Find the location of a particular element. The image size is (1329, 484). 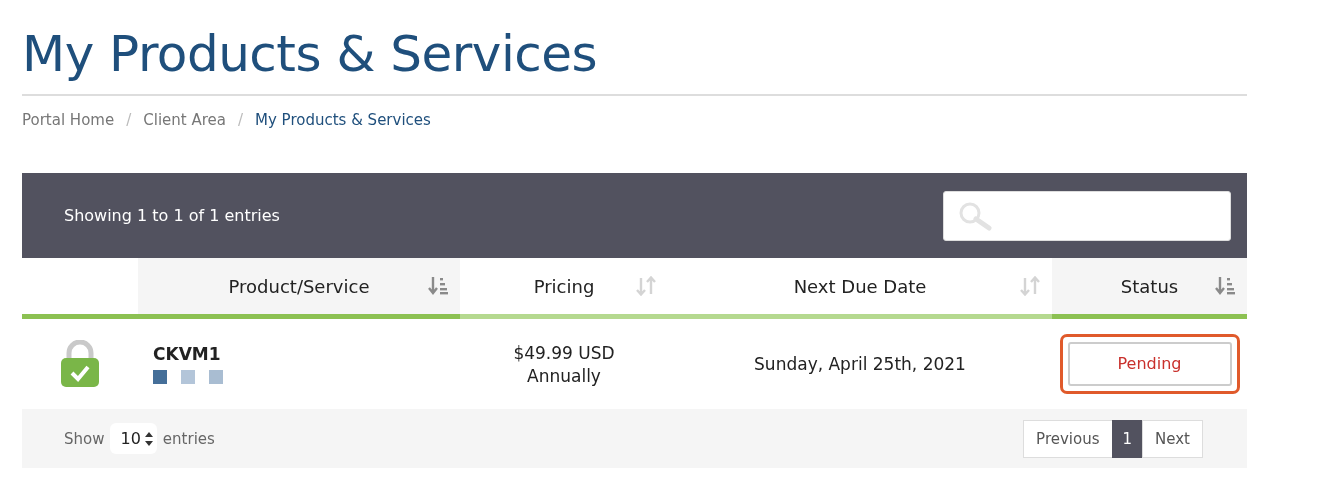

pagination-button: Next is located at coordinates (1172, 438).